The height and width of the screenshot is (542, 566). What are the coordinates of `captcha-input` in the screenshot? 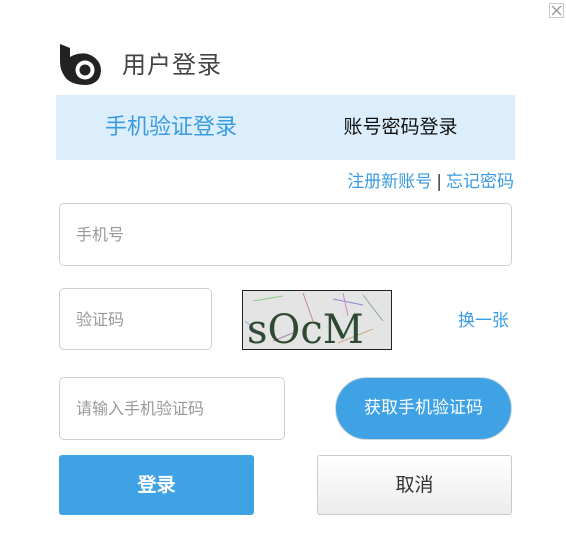 It's located at (135, 319).